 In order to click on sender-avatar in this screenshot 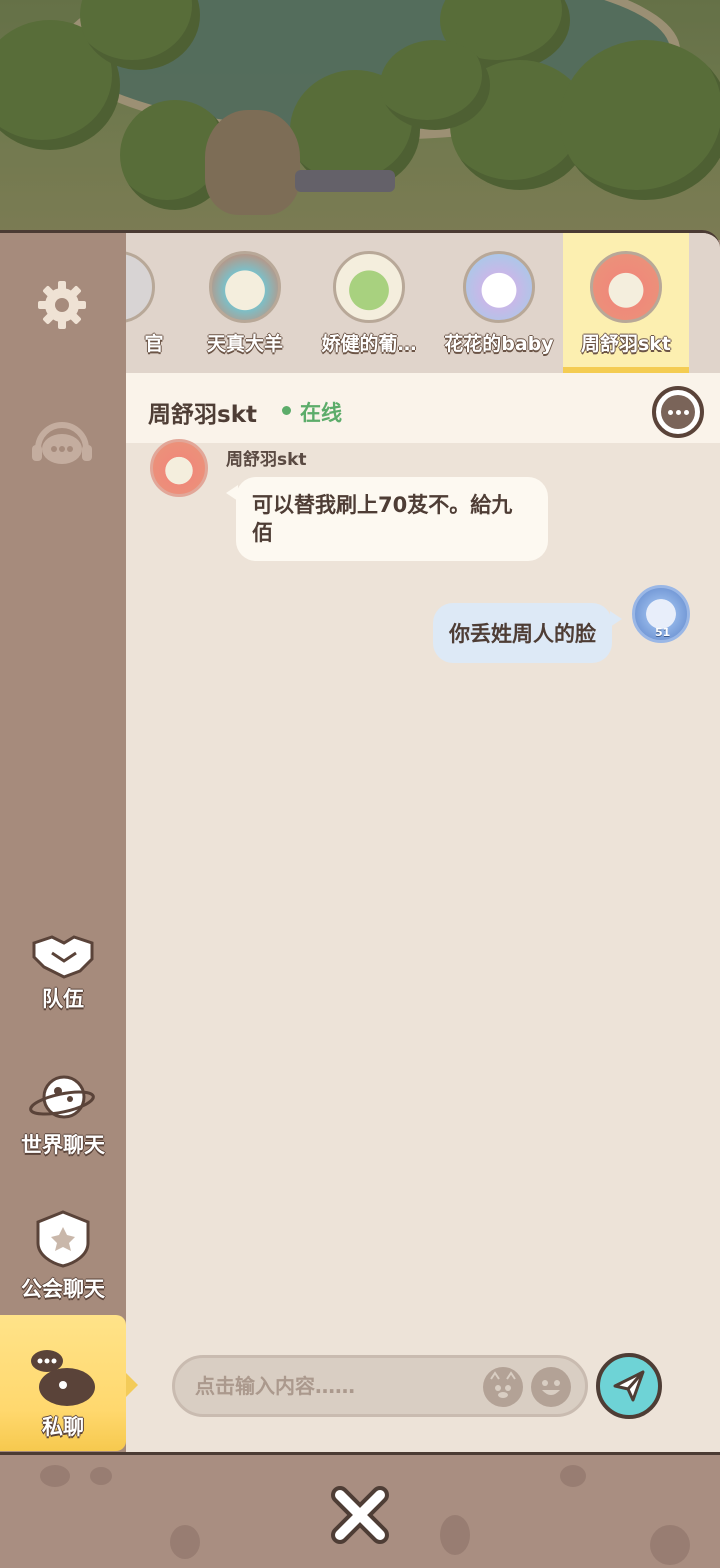, I will do `click(179, 468)`.